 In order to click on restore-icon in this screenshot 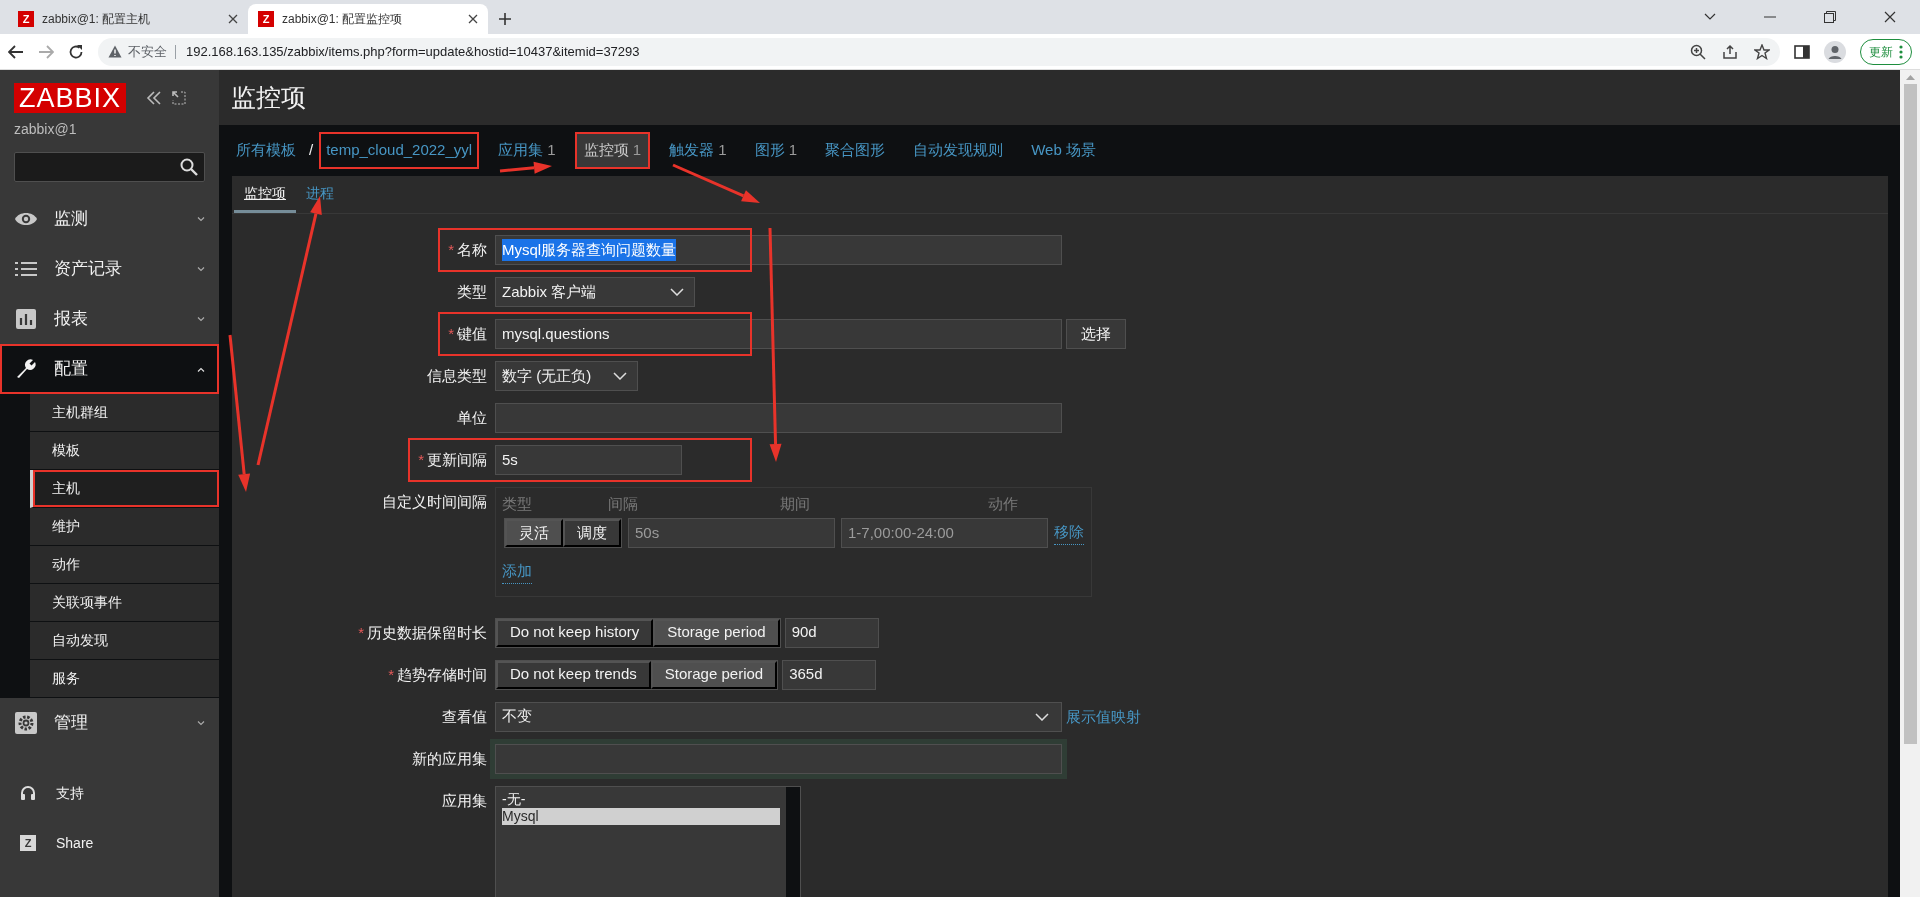, I will do `click(1830, 17)`.